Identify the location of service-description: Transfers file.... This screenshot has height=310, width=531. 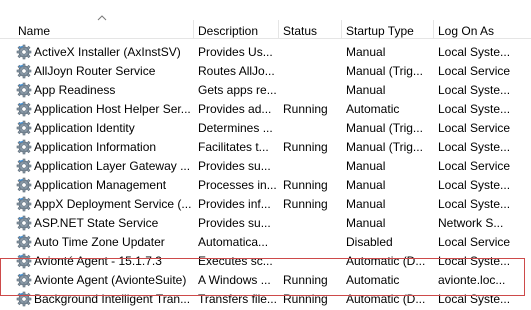
(237, 299).